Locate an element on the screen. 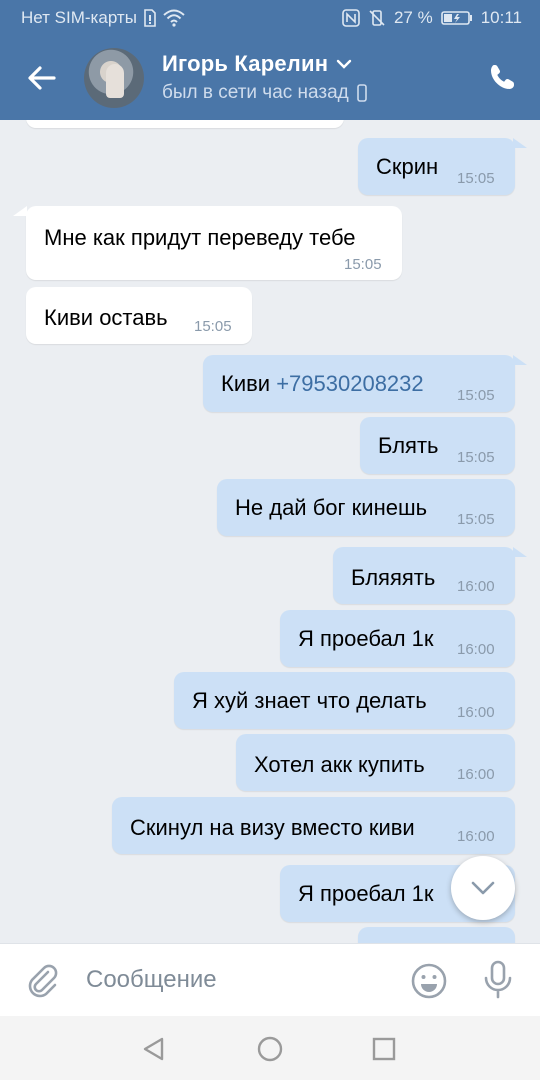 The height and width of the screenshot is (1080, 540). nav-home-icon is located at coordinates (270, 1049).